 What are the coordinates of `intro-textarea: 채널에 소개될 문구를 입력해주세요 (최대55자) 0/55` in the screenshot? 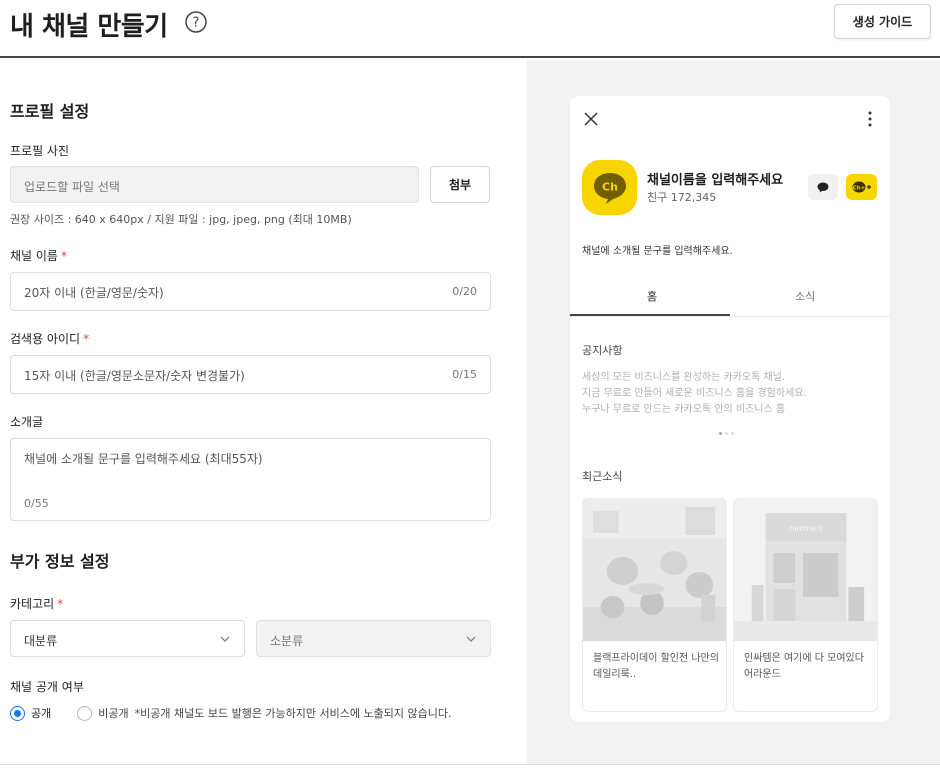 It's located at (250, 479).